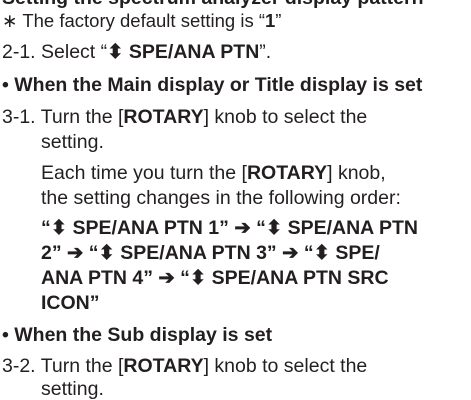  What do you see at coordinates (19, 366) in the screenshot?
I see `step-number: 3-2.` at bounding box center [19, 366].